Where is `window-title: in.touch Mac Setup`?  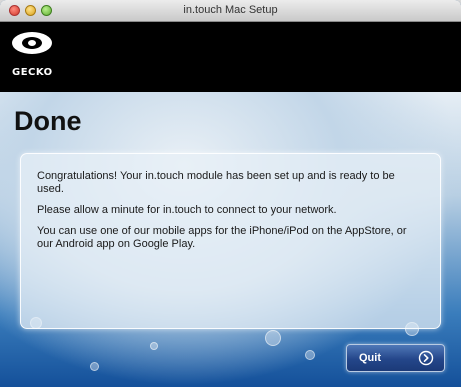 window-title: in.touch Mac Setup is located at coordinates (230, 10).